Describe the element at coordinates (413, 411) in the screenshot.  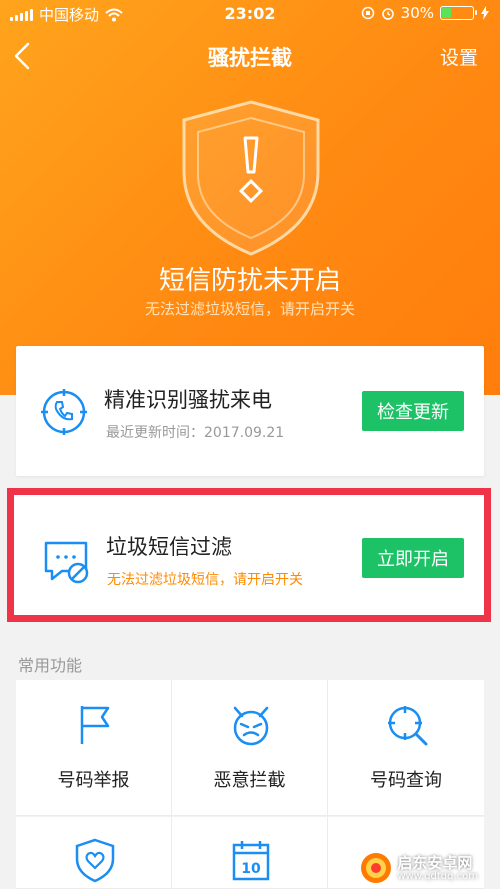
I see `check-update-button: 检查更新` at that location.